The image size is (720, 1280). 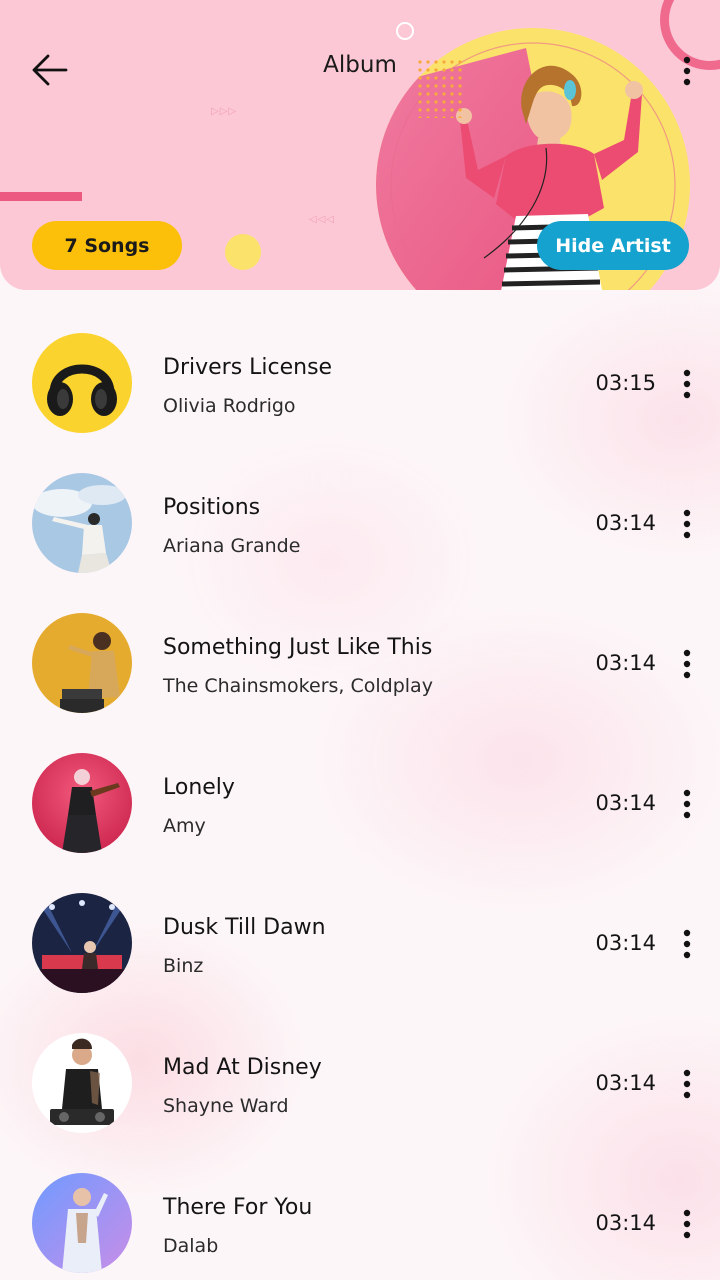 I want to click on songs-count-badge: 7 Songs, so click(x=107, y=245).